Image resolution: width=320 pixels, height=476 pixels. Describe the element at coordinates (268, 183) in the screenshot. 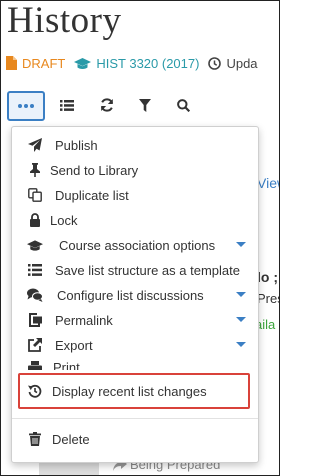

I see `background-view-link: View` at that location.